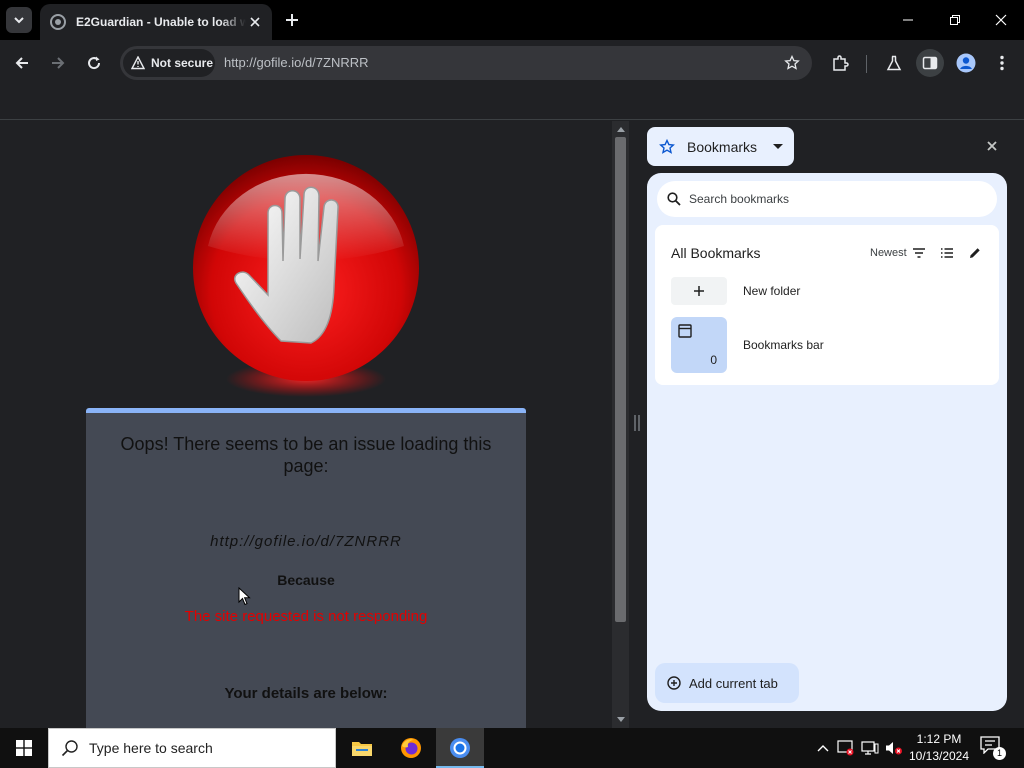 This screenshot has height=768, width=1024. I want to click on tray-security-button, so click(846, 748).